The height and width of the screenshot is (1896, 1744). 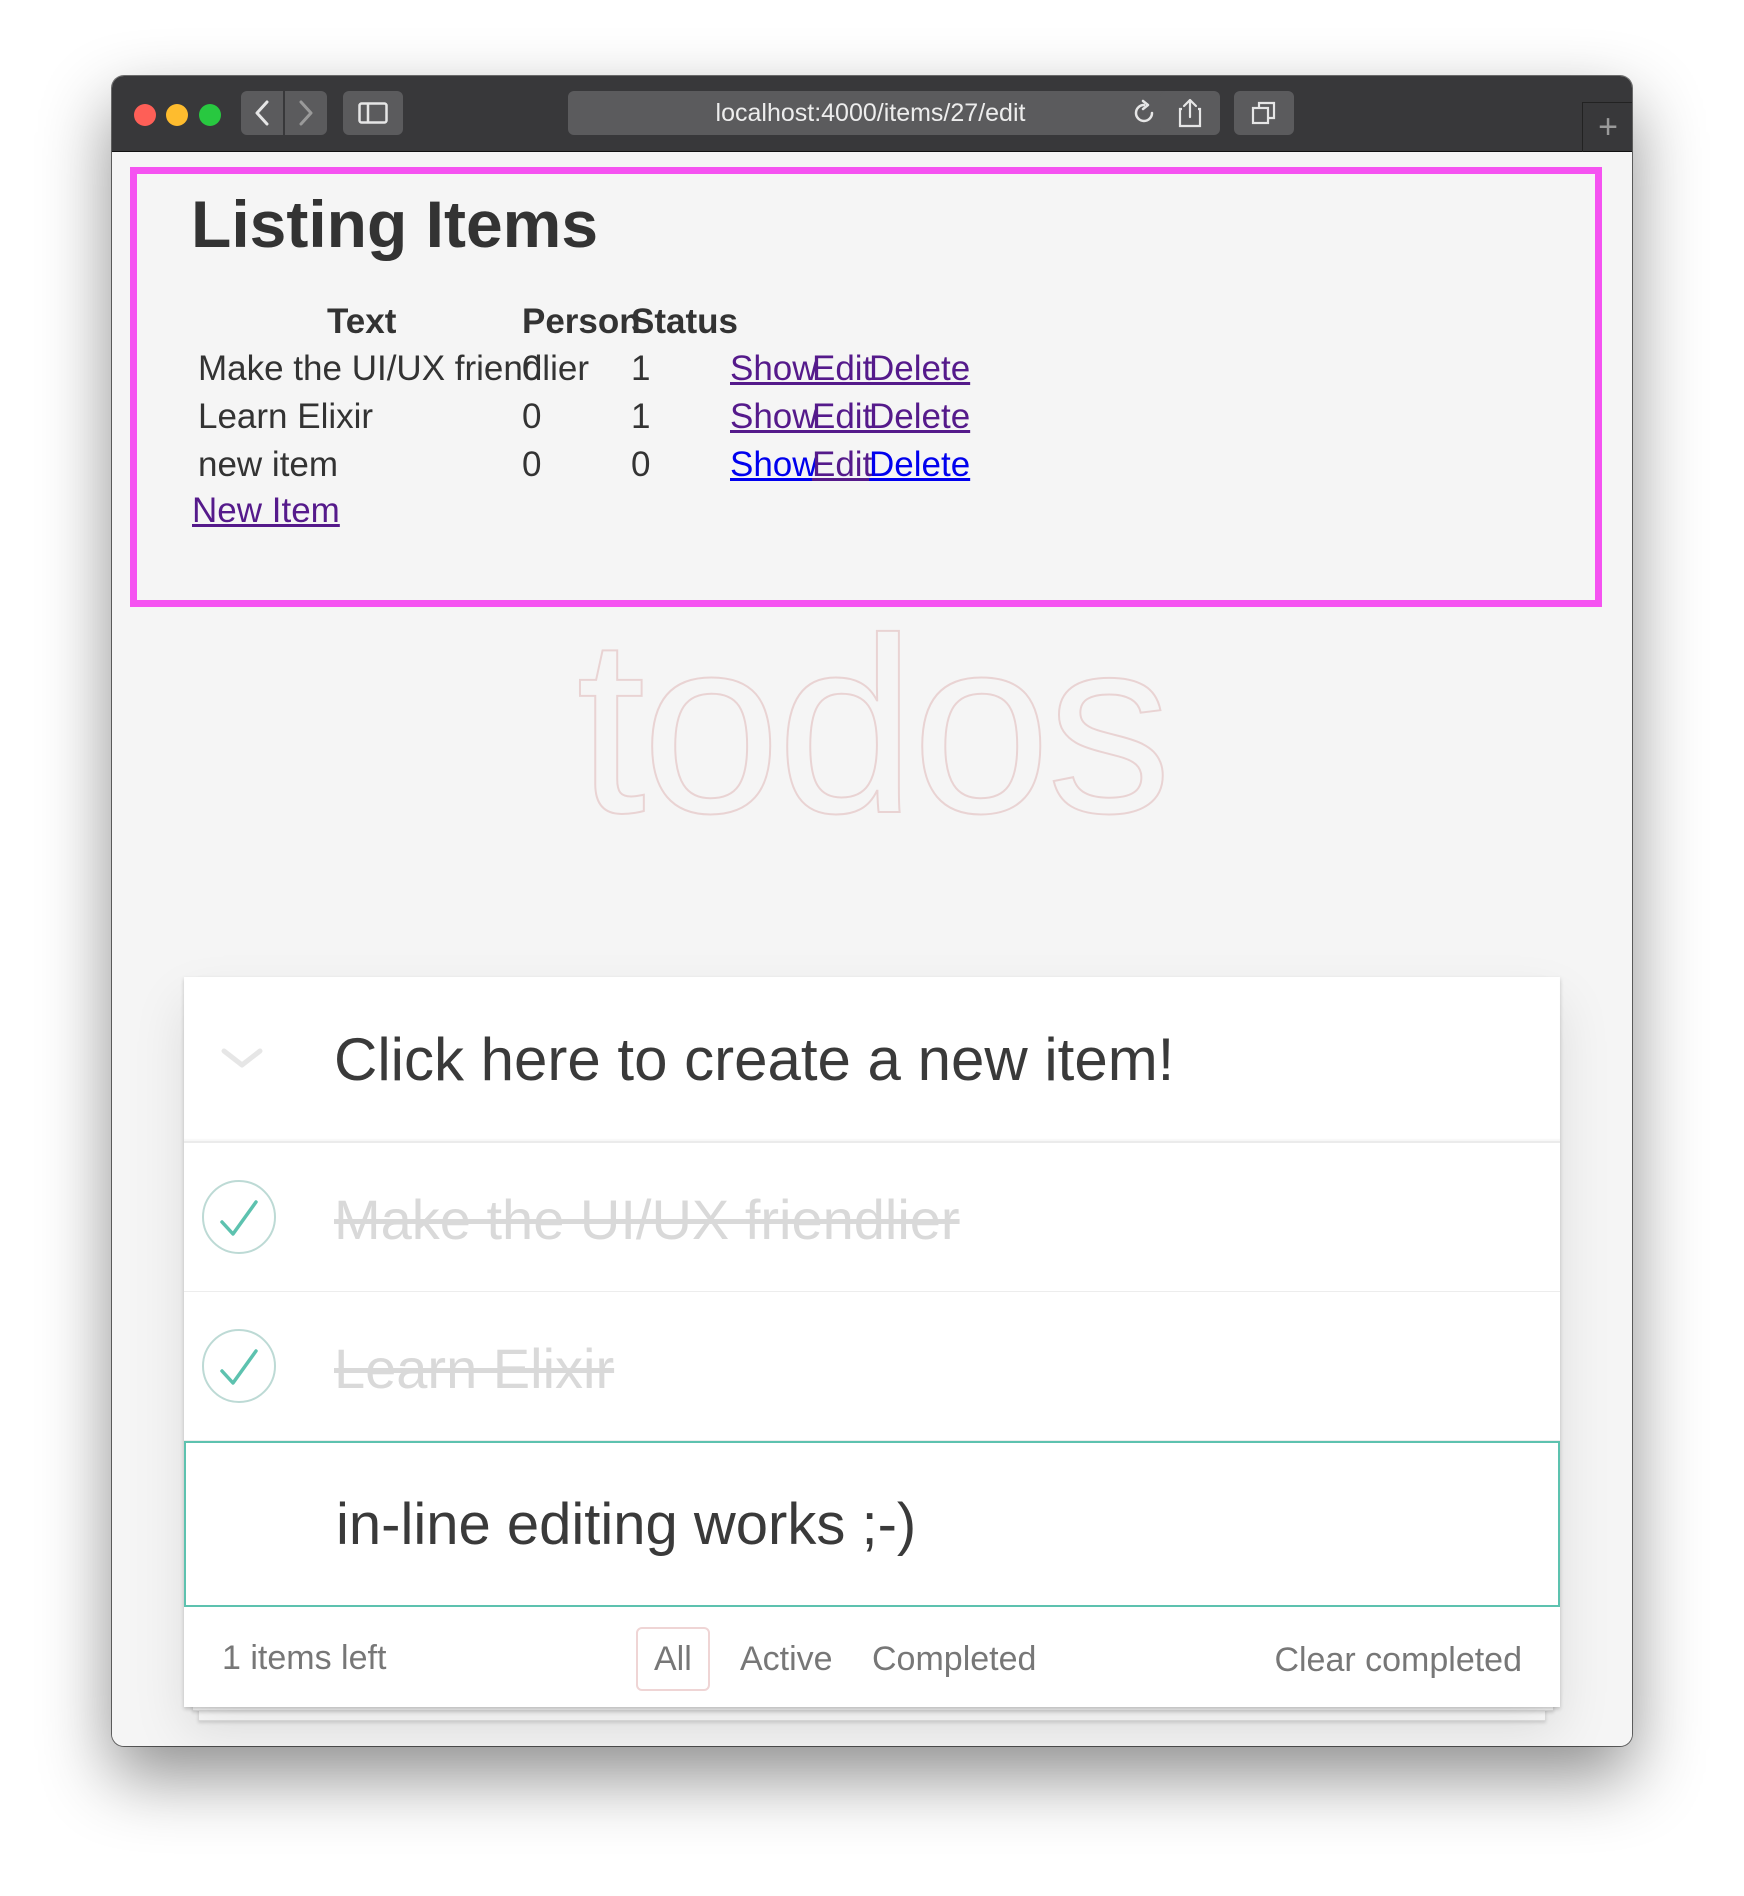 I want to click on new-todo-row: Click here to create a new item!, so click(x=872, y=1060).